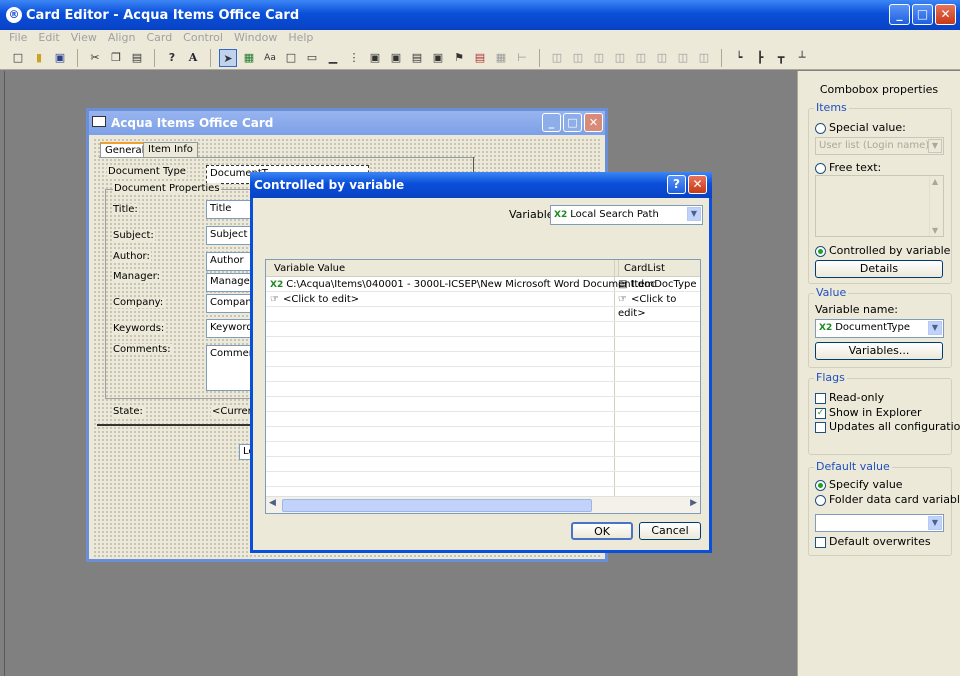 The height and width of the screenshot is (676, 960). I want to click on align-bottom-icon: ◫, so click(641, 58).